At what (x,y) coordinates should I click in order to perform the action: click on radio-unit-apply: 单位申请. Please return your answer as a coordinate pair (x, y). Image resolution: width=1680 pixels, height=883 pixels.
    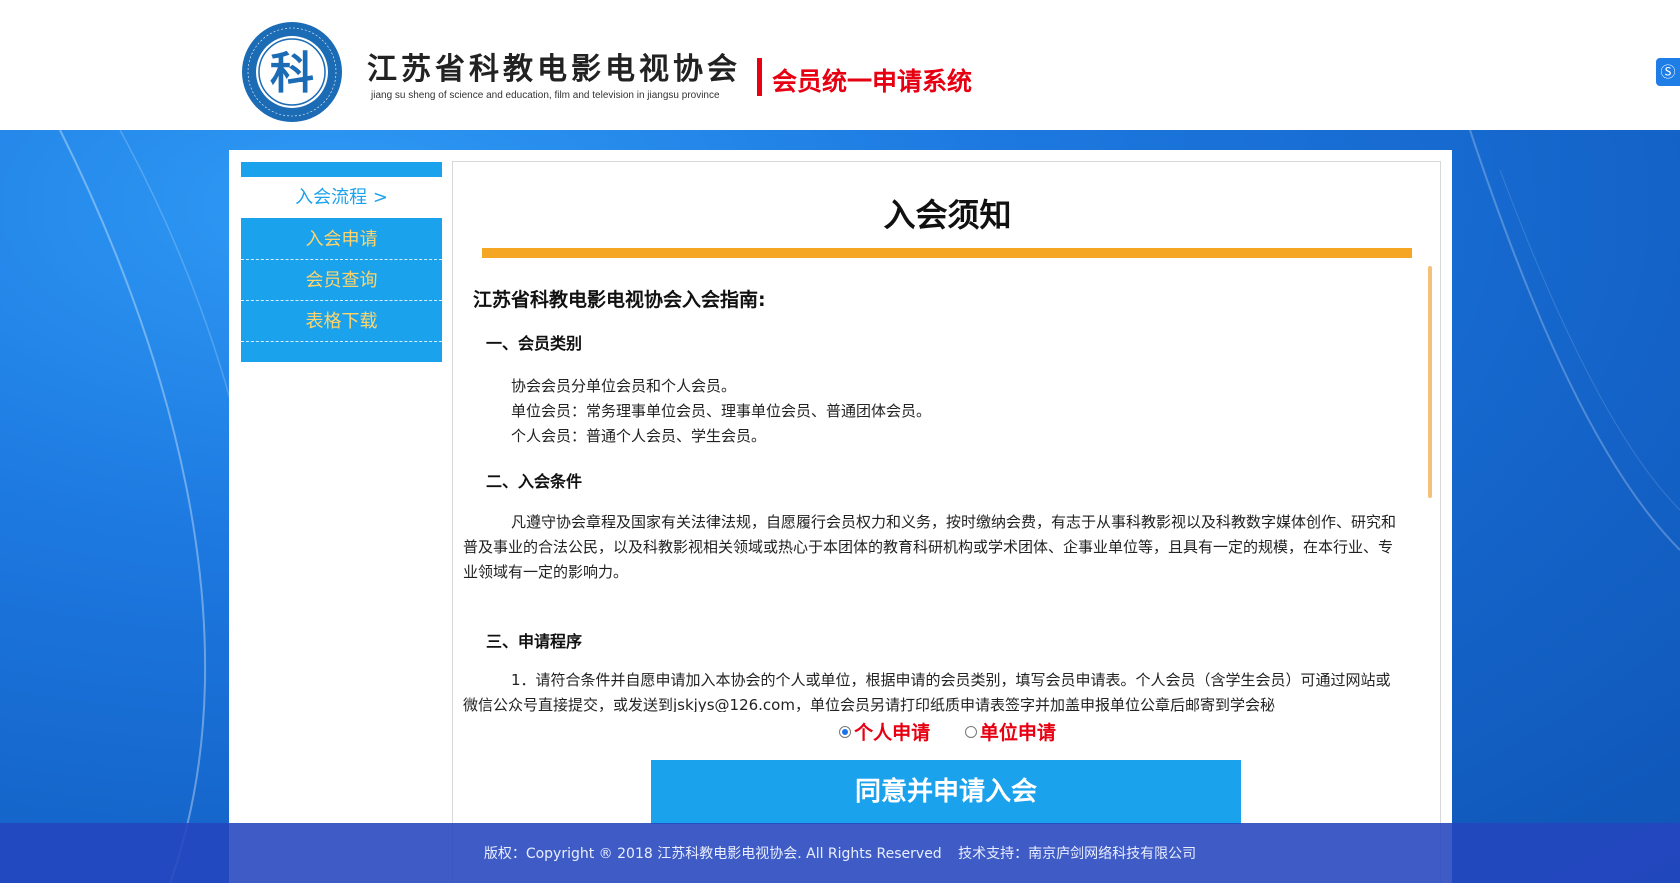
    Looking at the image, I should click on (1010, 731).